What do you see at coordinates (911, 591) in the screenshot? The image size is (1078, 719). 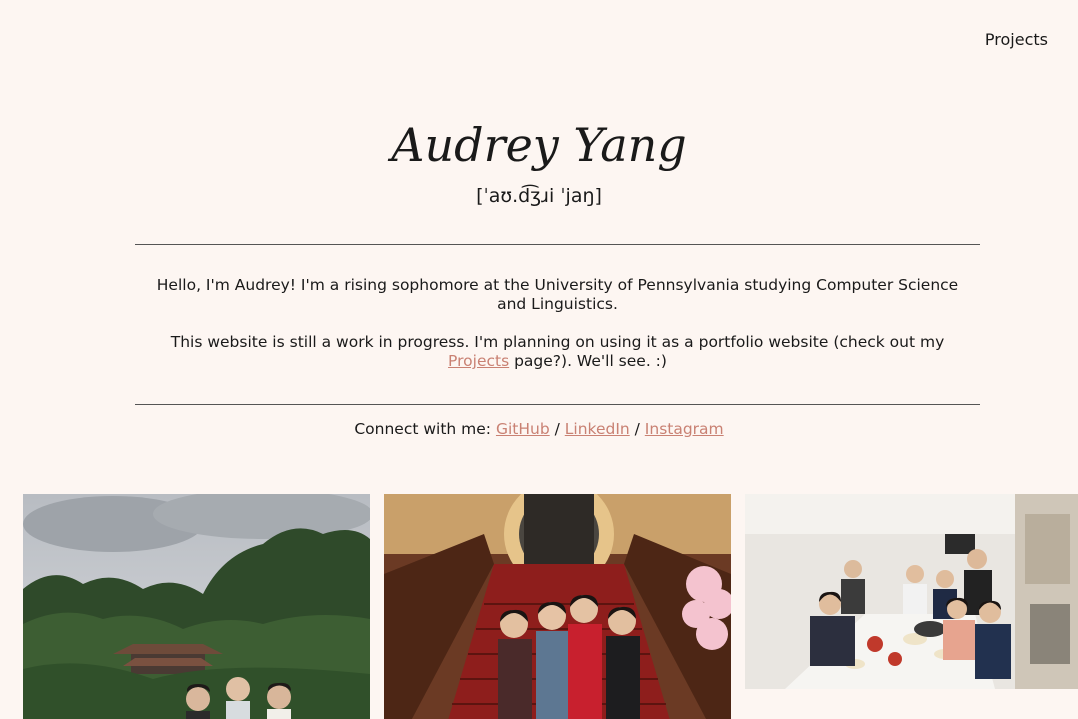 I see `photo-dinner-group` at bounding box center [911, 591].